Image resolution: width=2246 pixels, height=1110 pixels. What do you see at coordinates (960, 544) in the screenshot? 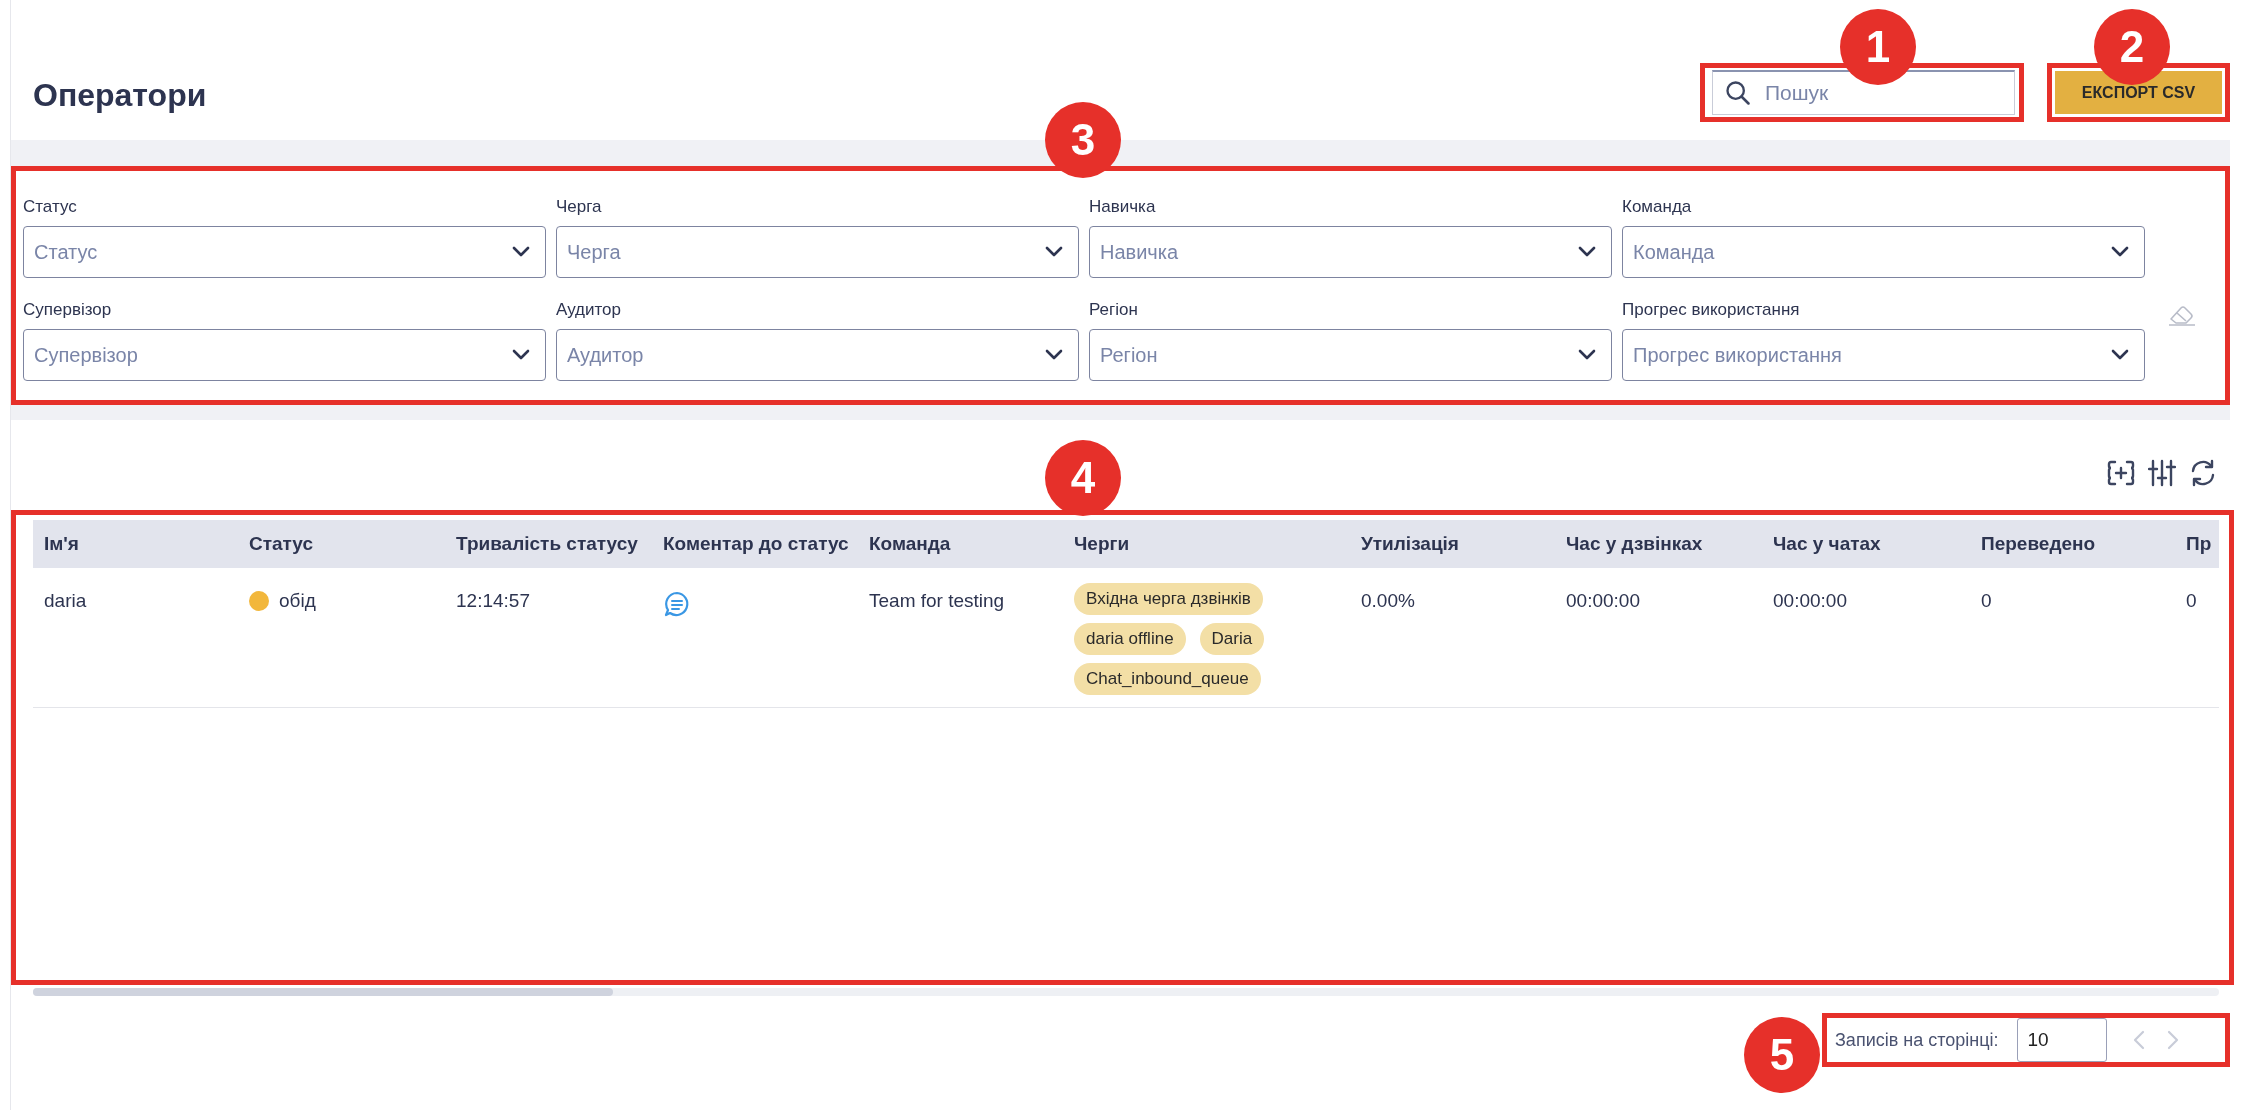
I see `column-header: Команда` at bounding box center [960, 544].